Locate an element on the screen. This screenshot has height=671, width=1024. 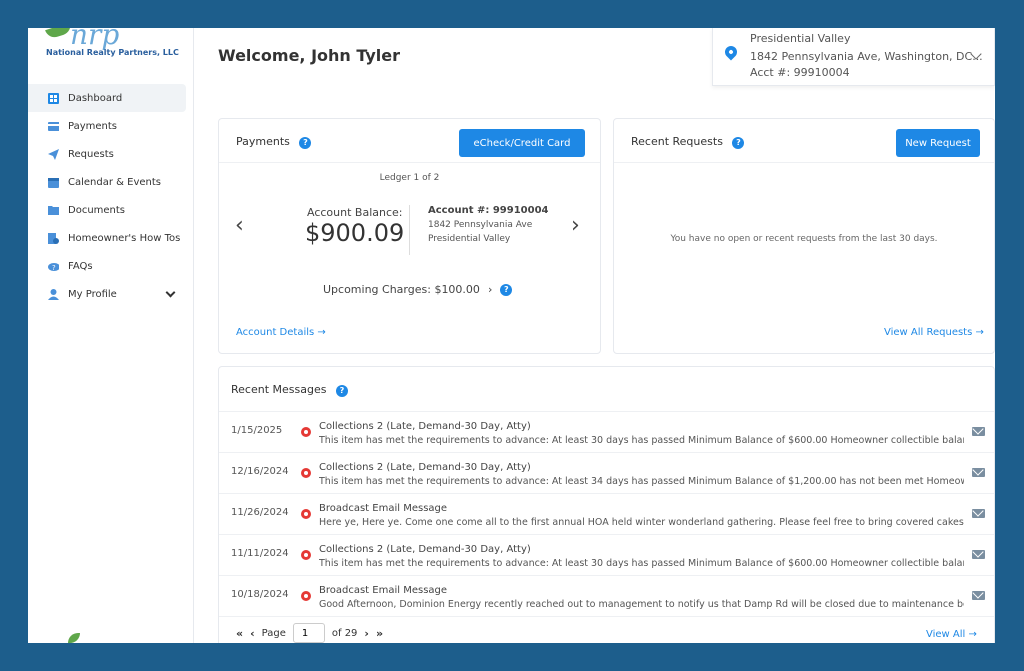
account-details-link: Account Details → is located at coordinates (281, 332).